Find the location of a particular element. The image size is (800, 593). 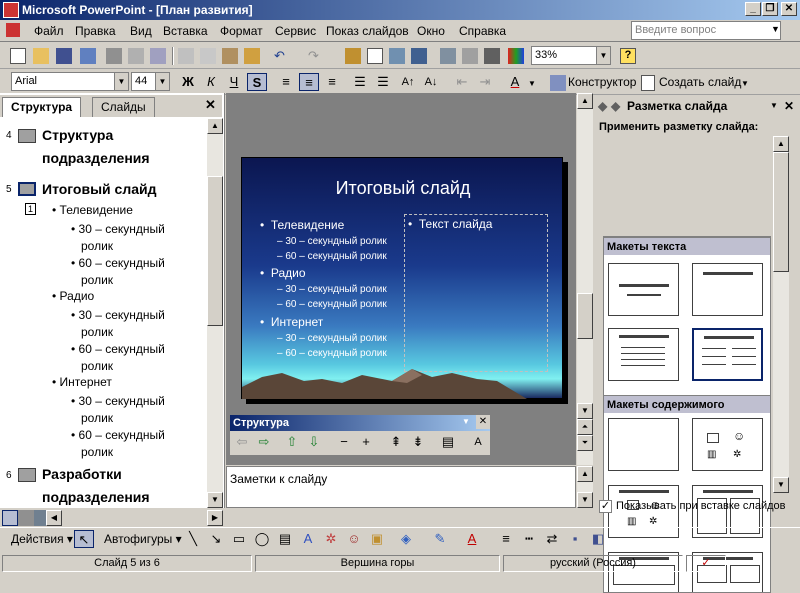

horizontal-scrollbar is located at coordinates (409, 517).